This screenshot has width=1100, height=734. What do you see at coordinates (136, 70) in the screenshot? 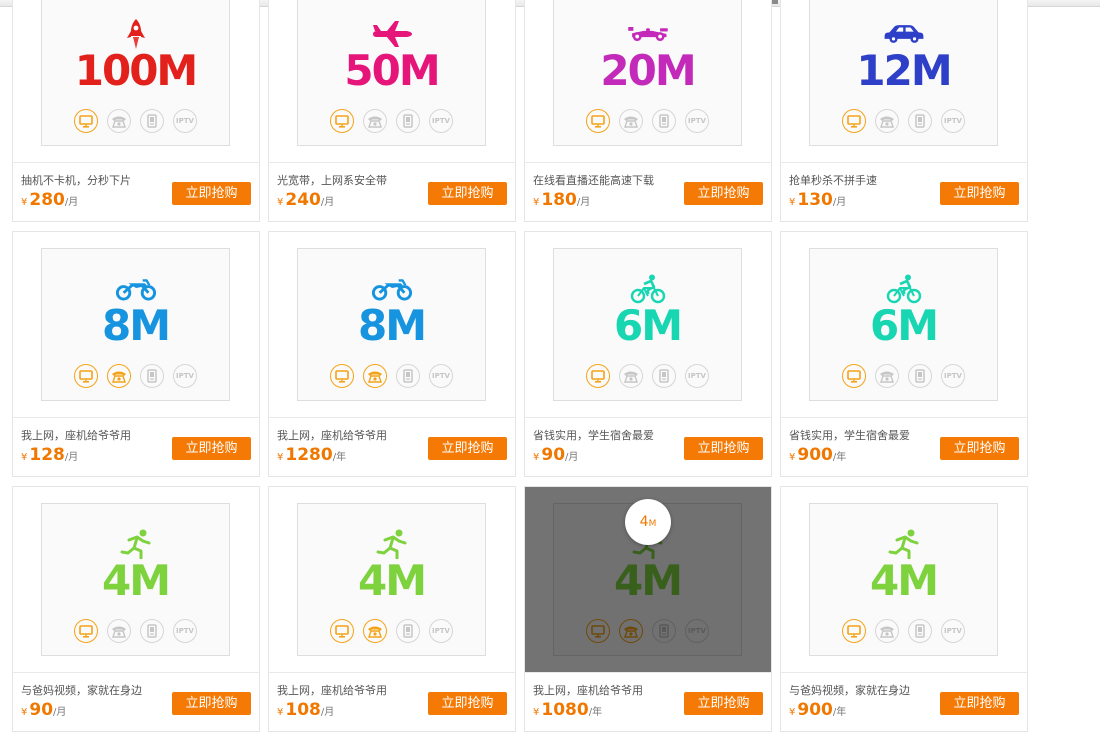
I see `speed-label: 100M` at bounding box center [136, 70].